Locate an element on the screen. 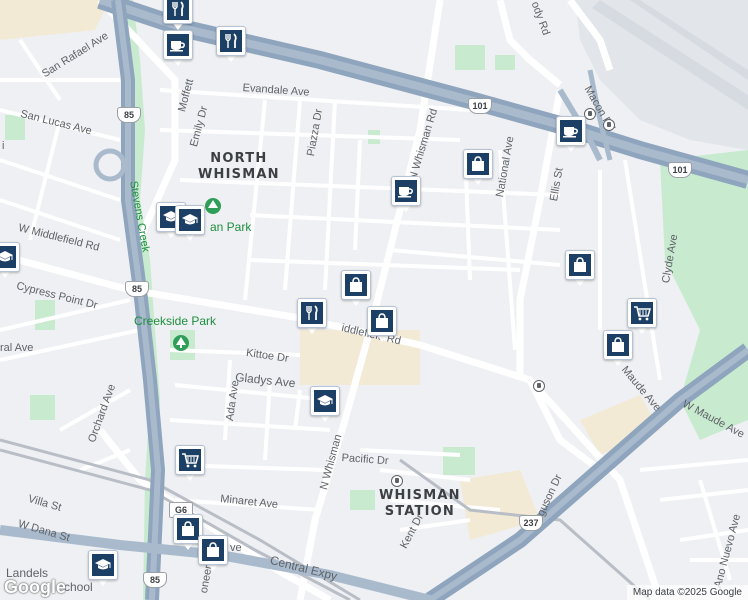 The image size is (748, 600). highway-101-shield-top: 101 is located at coordinates (480, 106).